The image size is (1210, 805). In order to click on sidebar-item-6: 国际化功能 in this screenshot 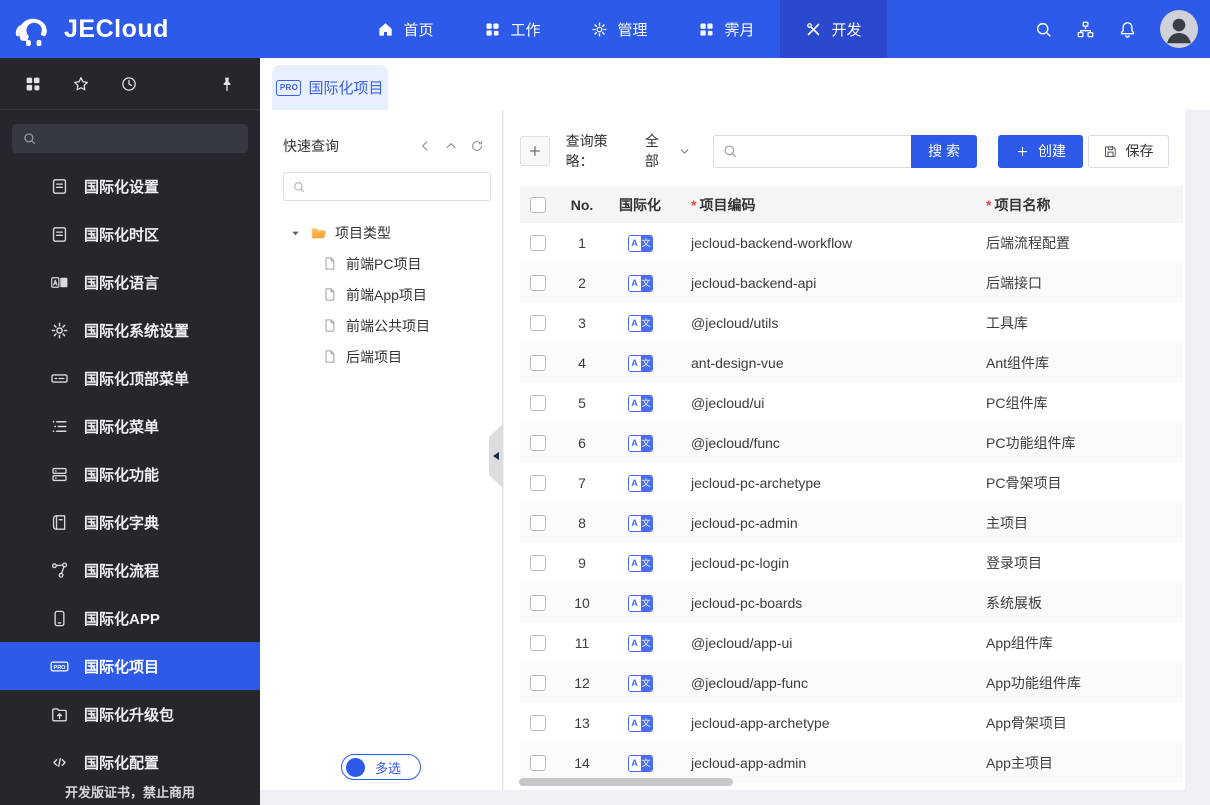, I will do `click(130, 474)`.